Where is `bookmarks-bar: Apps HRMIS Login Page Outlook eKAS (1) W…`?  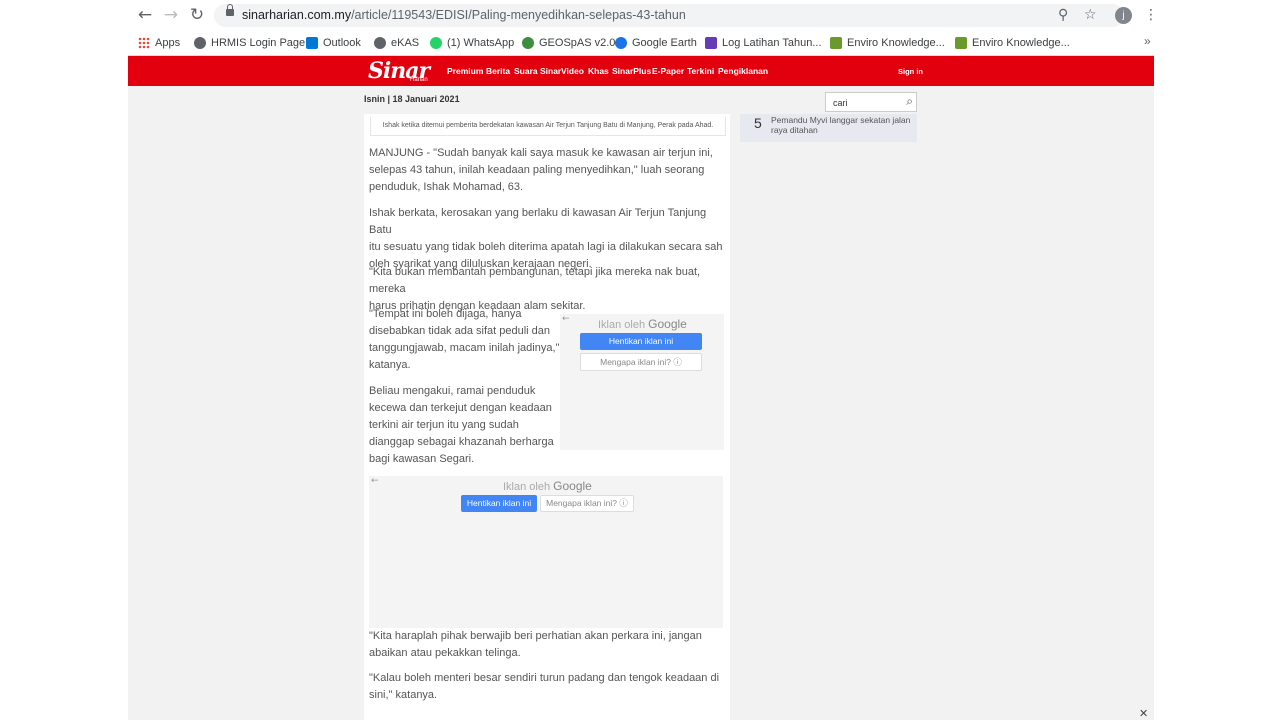
bookmarks-bar: Apps HRMIS Login Page Outlook eKAS (1) W… is located at coordinates (641, 43).